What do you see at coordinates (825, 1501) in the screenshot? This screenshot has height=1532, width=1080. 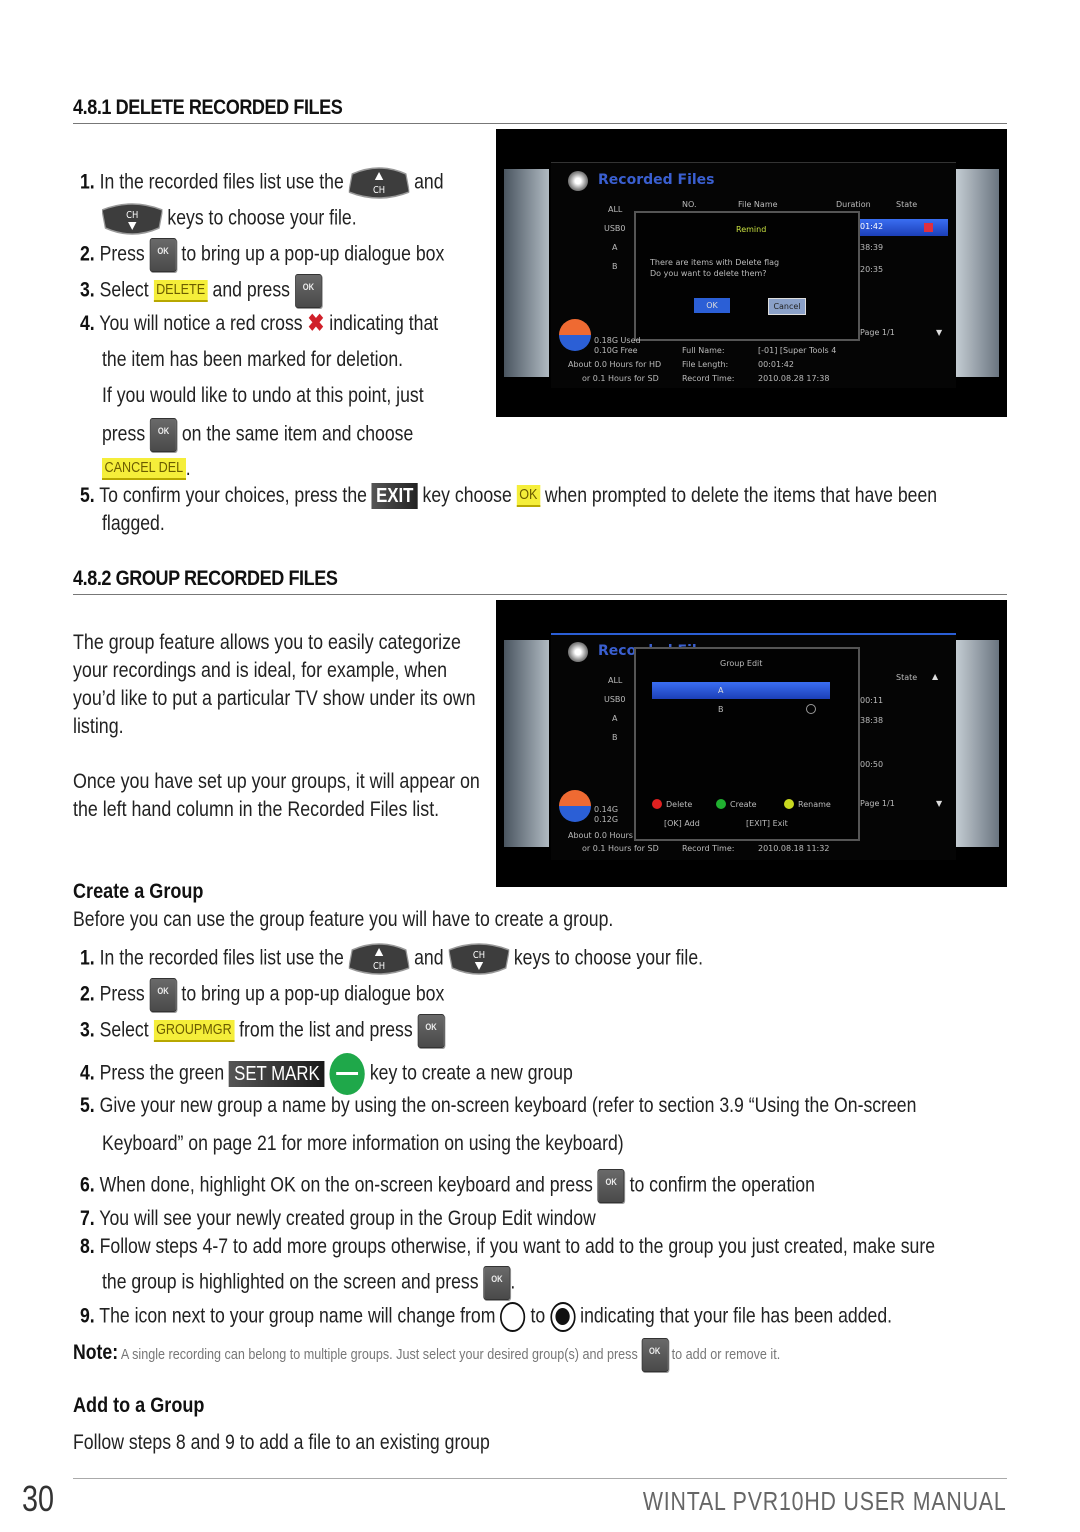 I see `manual-title: WINTAL PVR10HD USER MANUAL` at bounding box center [825, 1501].